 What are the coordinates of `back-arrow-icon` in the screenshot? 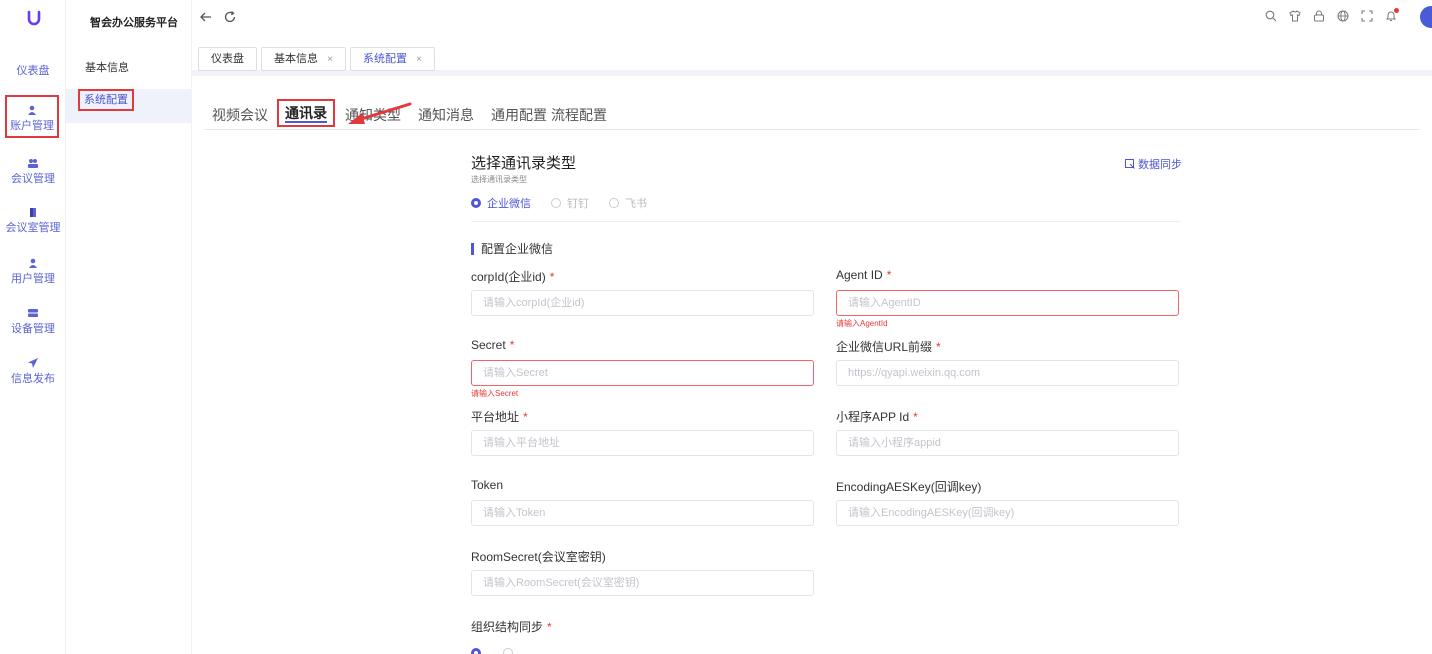 It's located at (206, 18).